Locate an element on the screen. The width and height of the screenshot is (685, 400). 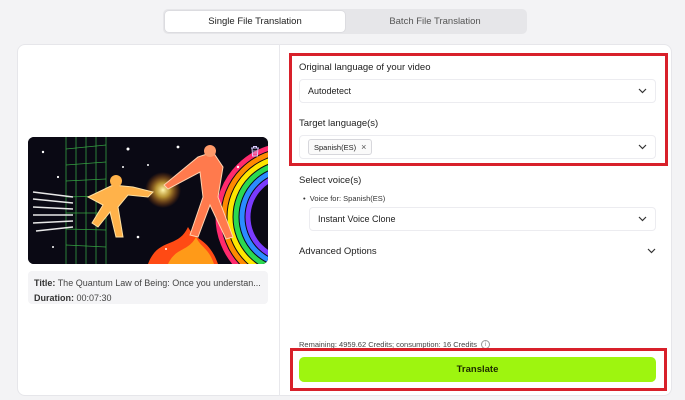
translate-button: Translate is located at coordinates (477, 369).